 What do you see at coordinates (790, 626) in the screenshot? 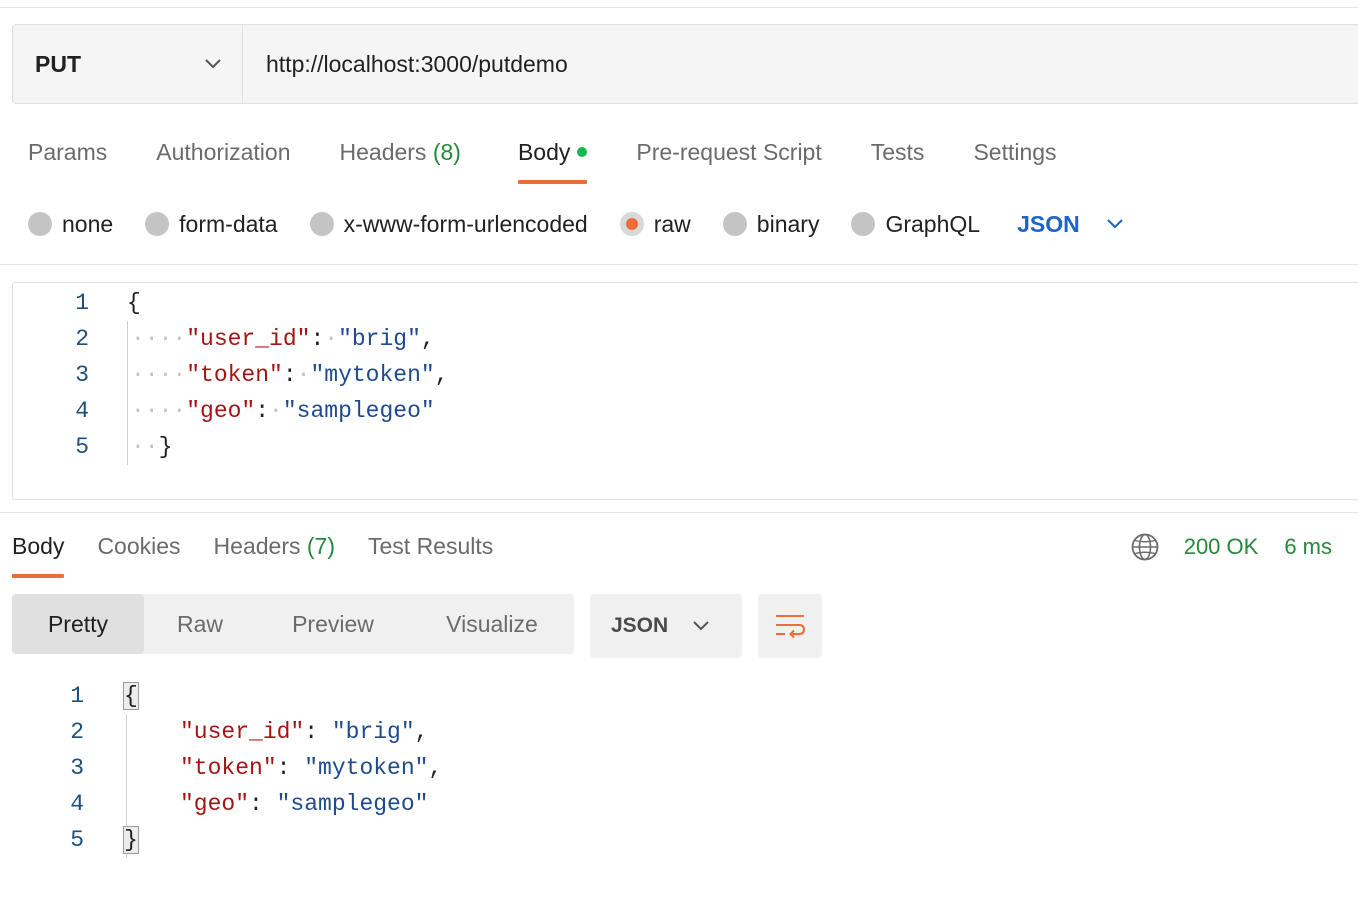
I see `wrap-lines-button` at bounding box center [790, 626].